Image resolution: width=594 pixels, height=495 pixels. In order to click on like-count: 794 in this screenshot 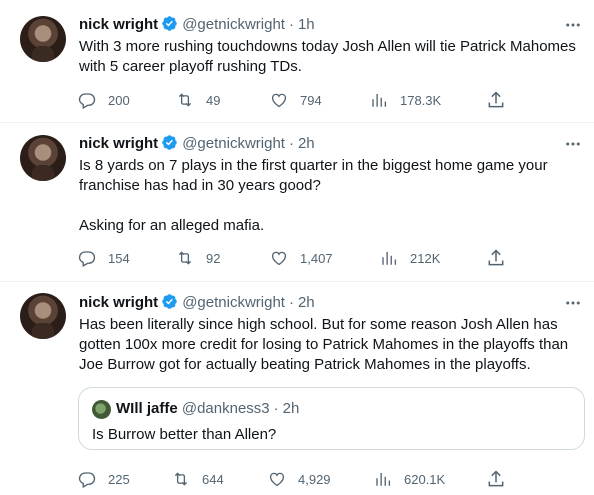, I will do `click(311, 100)`.